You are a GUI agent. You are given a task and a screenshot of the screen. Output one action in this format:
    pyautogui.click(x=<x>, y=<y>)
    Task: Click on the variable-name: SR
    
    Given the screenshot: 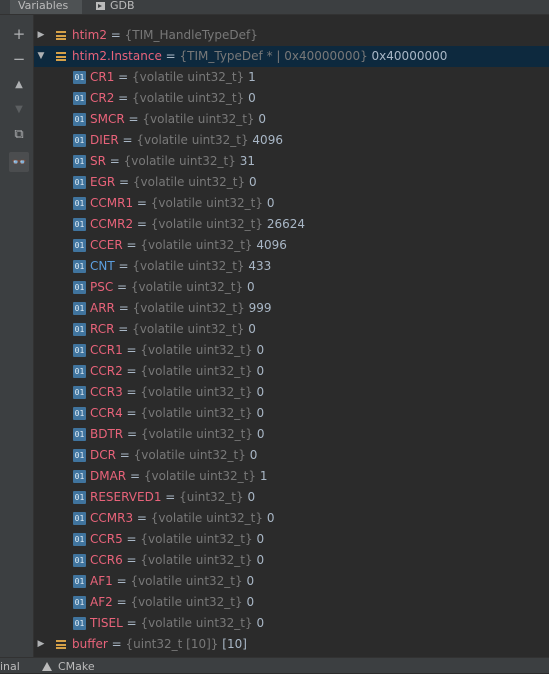 What is the action you would take?
    pyautogui.click(x=98, y=161)
    